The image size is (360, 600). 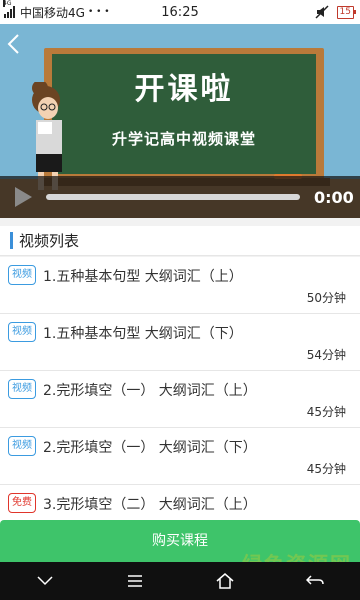 I want to click on lesson-item: 视频 1.五种基本句型 大纲词汇（下） 54分钟, so click(x=180, y=342).